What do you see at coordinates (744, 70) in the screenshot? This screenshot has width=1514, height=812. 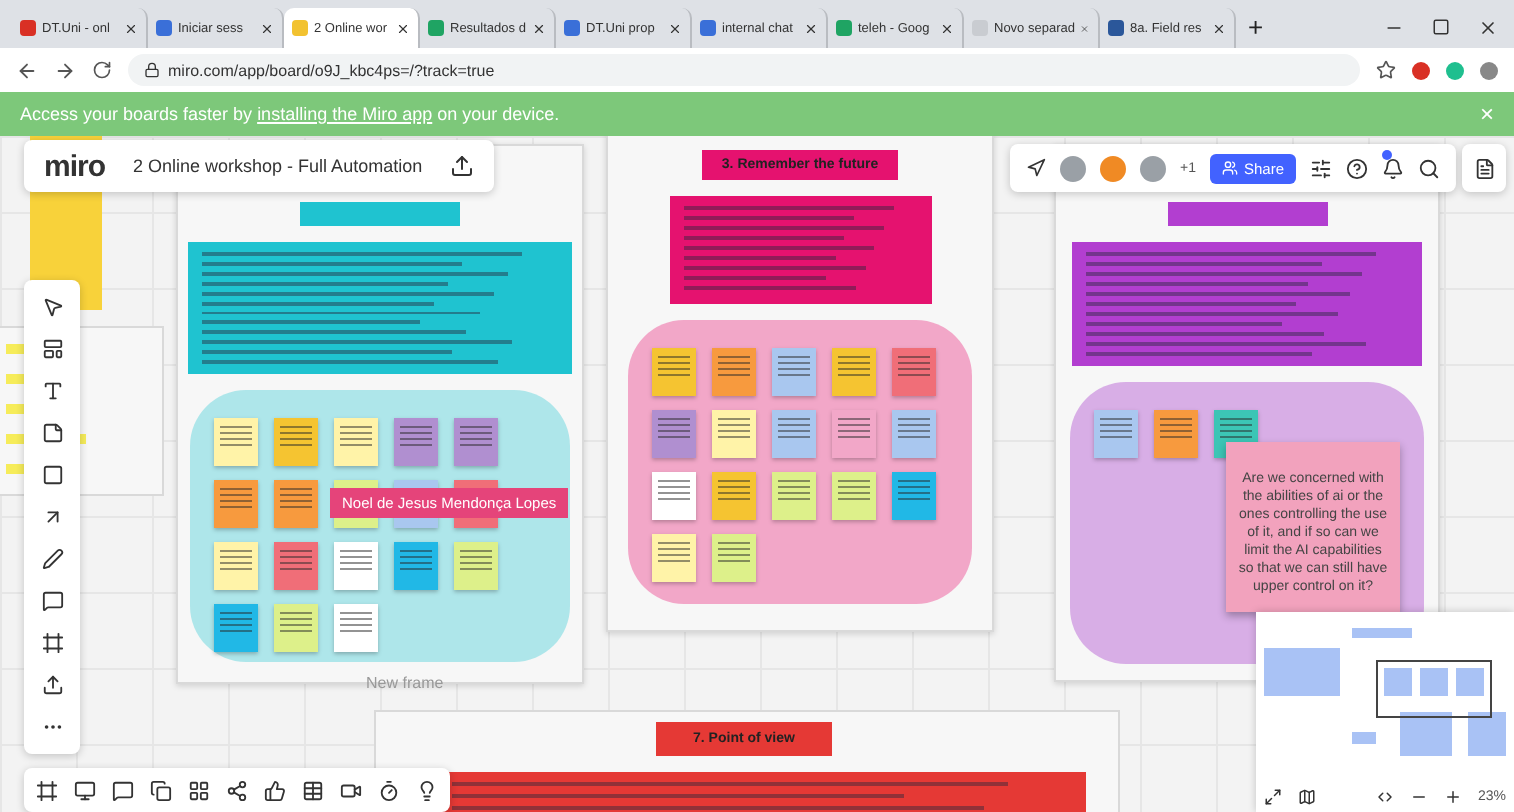 I see `address-field: miro.com/app/board/o9J_kbc4ps=/?track=true` at bounding box center [744, 70].